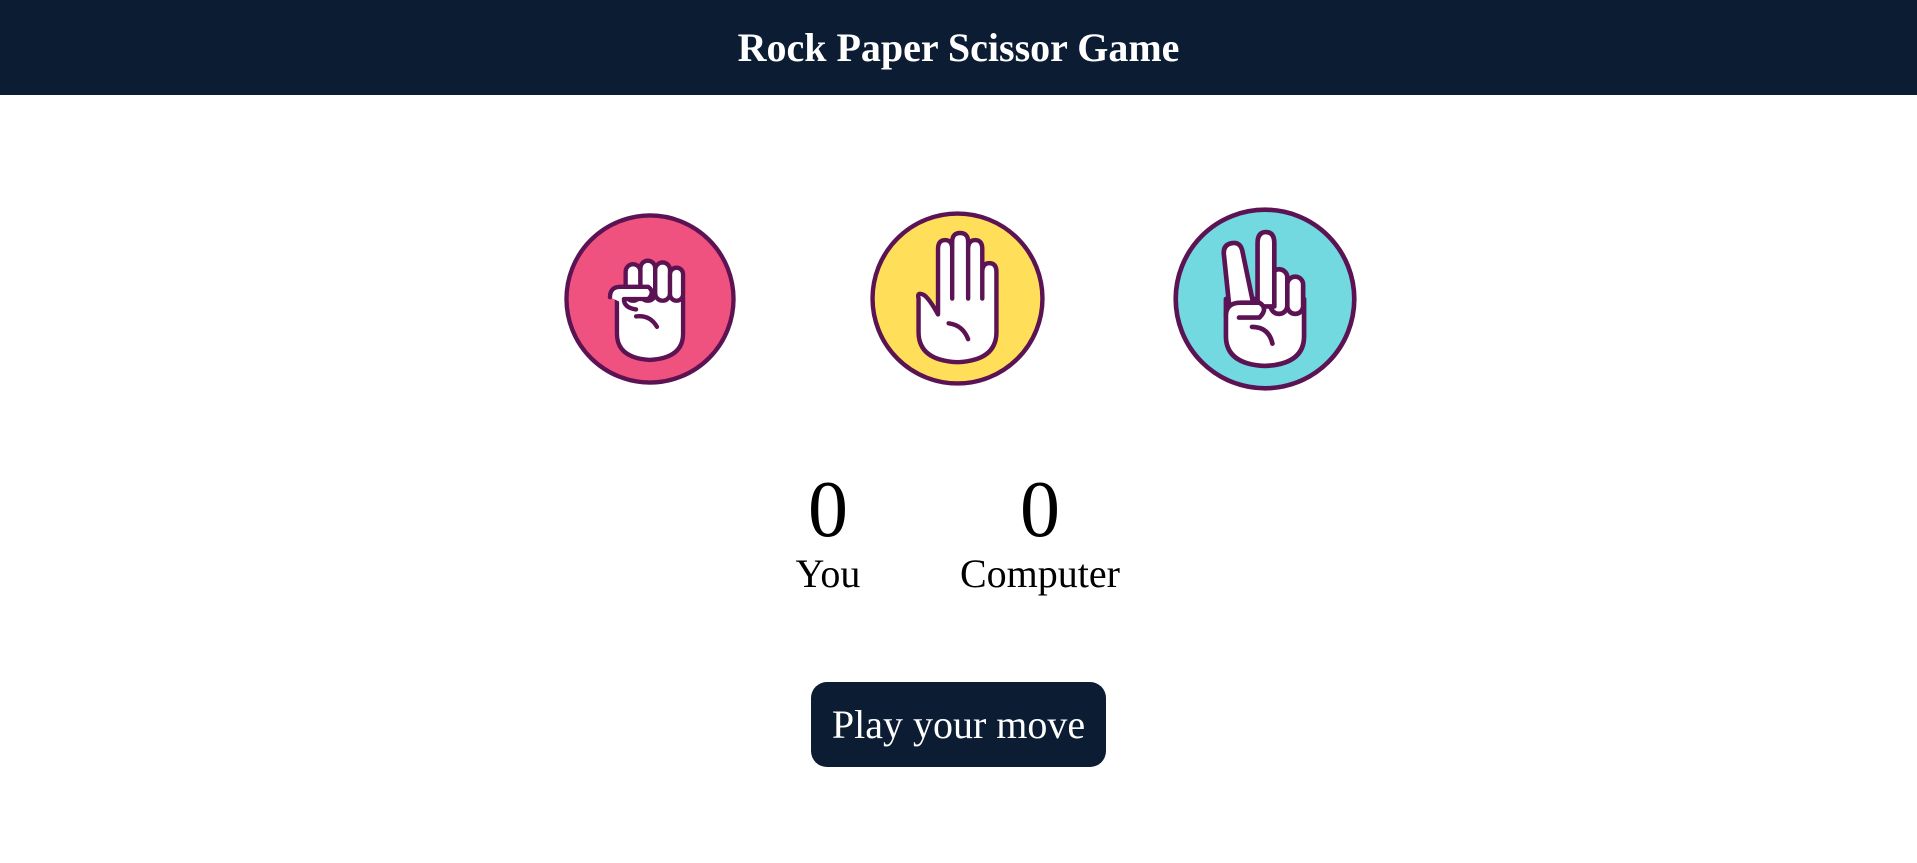 The width and height of the screenshot is (1917, 863). What do you see at coordinates (1040, 573) in the screenshot?
I see `computer-score-label: Computer` at bounding box center [1040, 573].